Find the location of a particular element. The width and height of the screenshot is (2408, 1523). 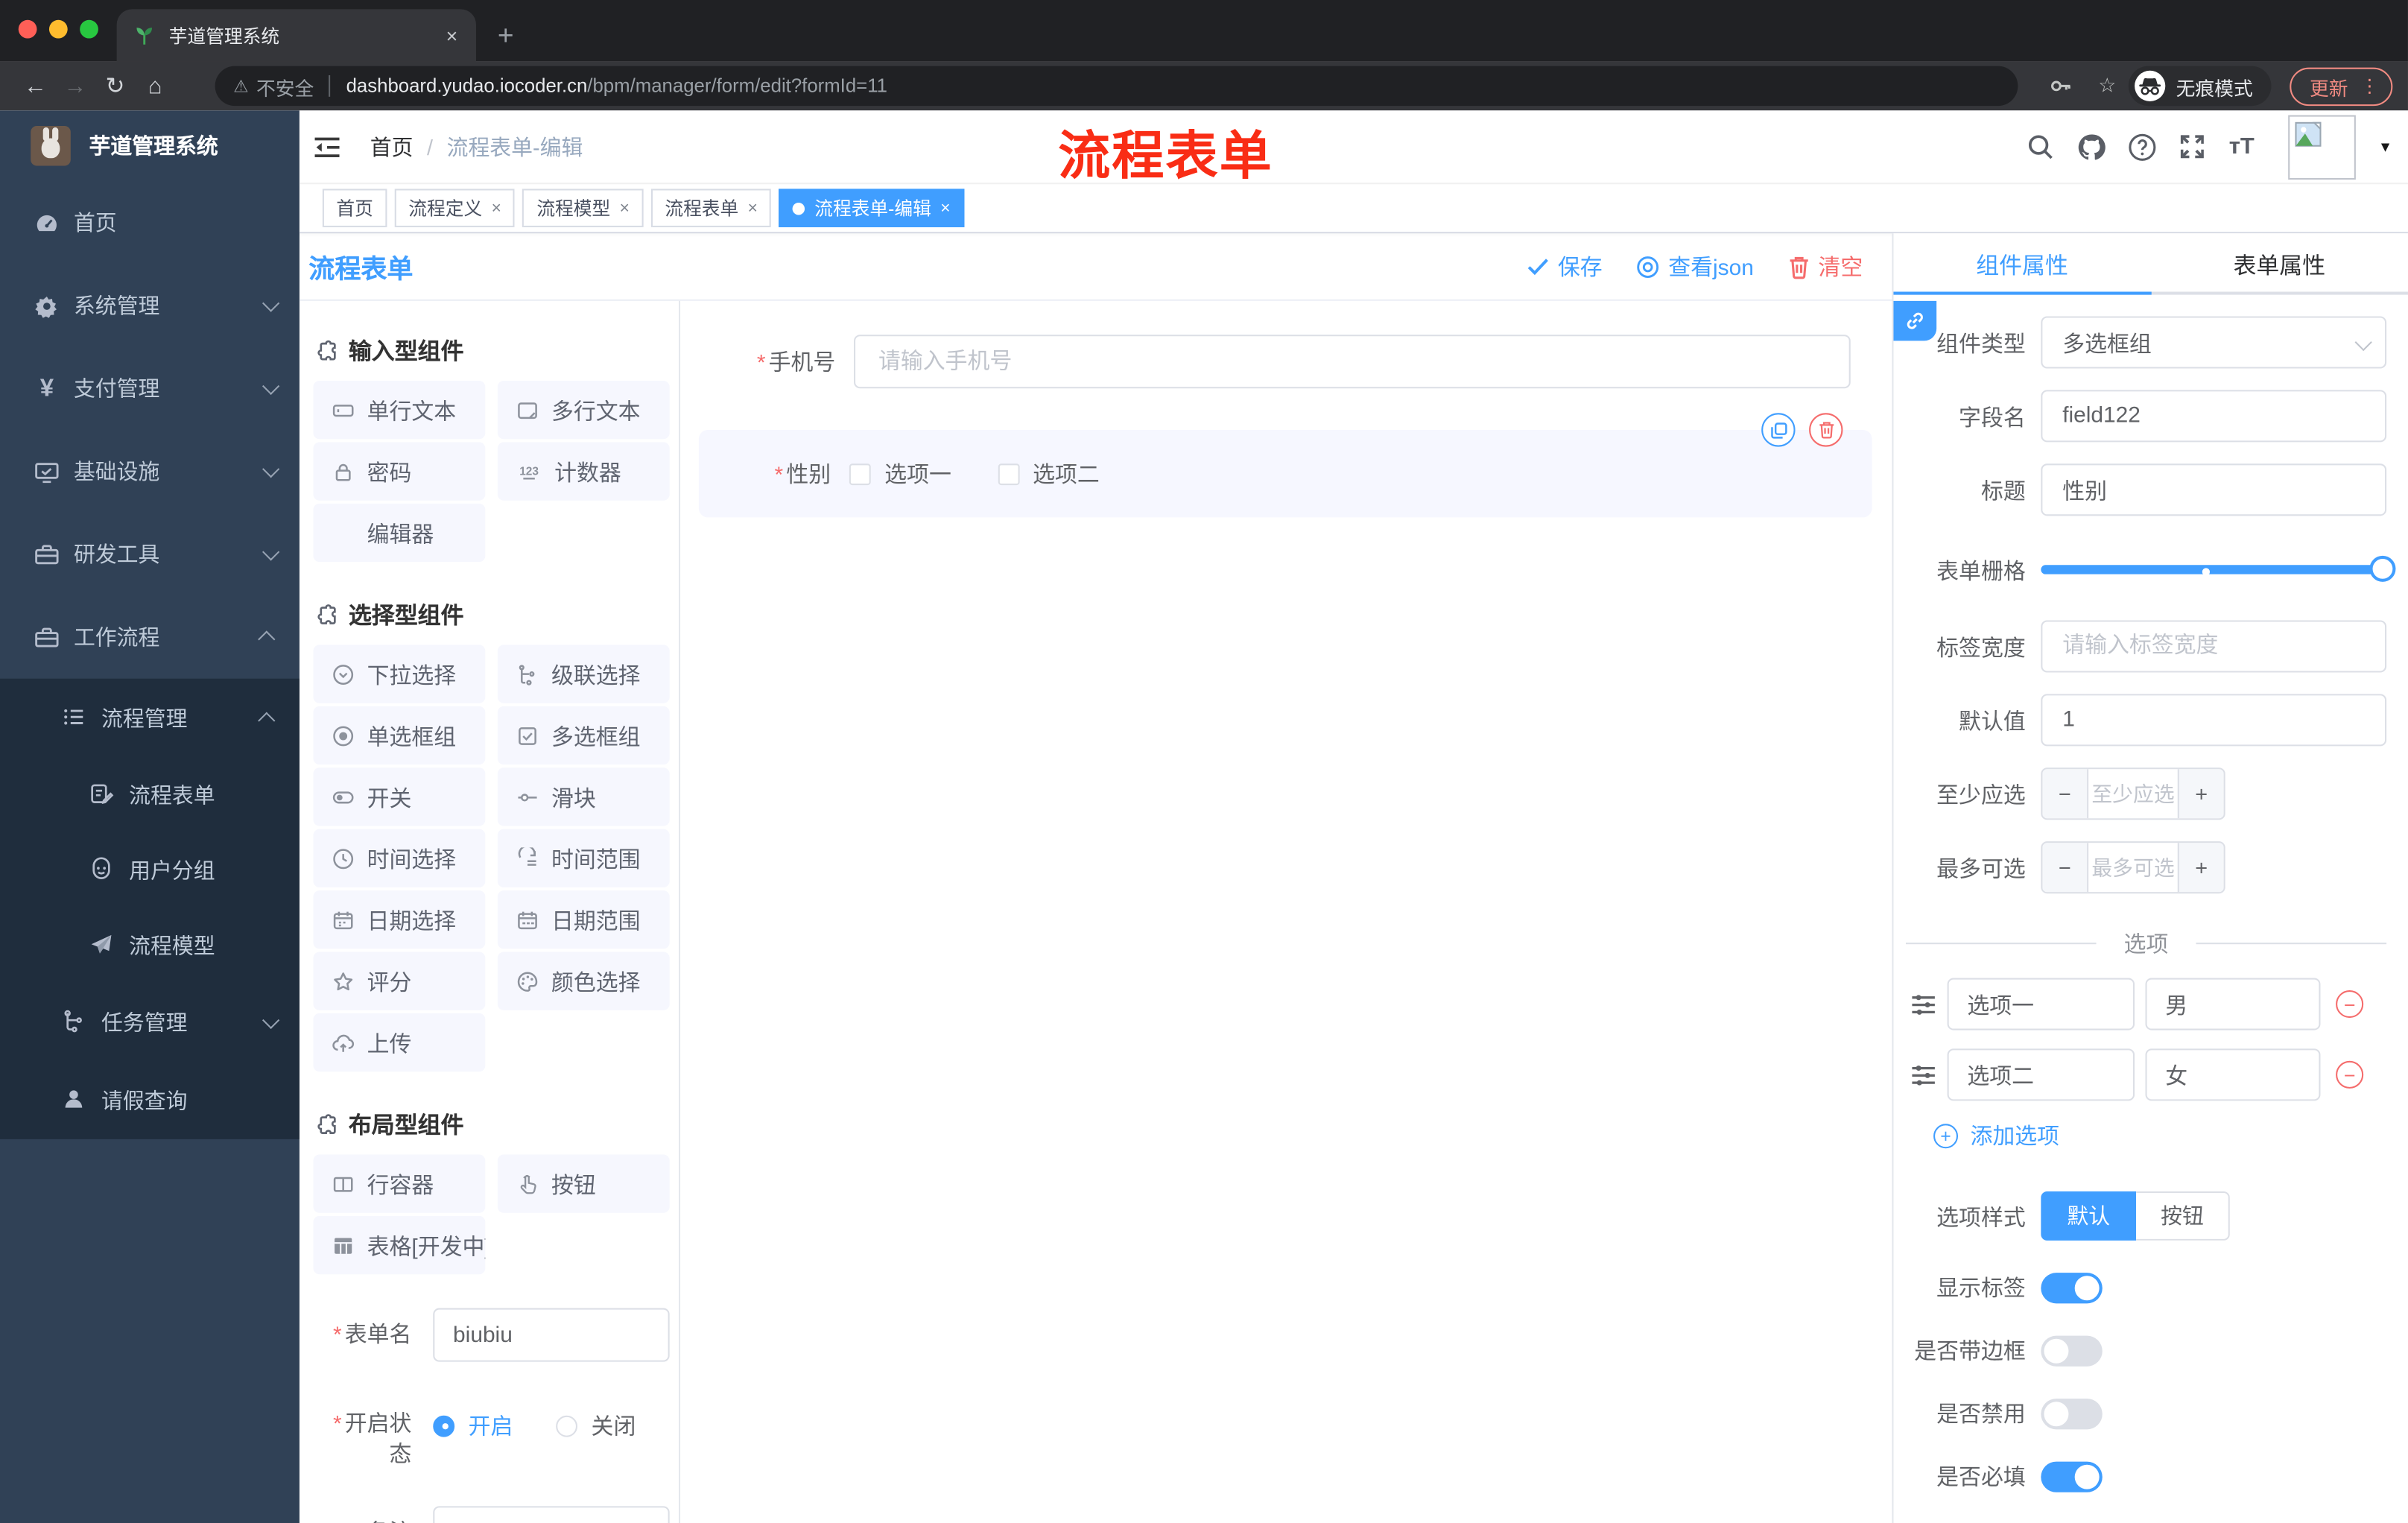

gender-checkbox-option2: 选项二 is located at coordinates (1048, 474).